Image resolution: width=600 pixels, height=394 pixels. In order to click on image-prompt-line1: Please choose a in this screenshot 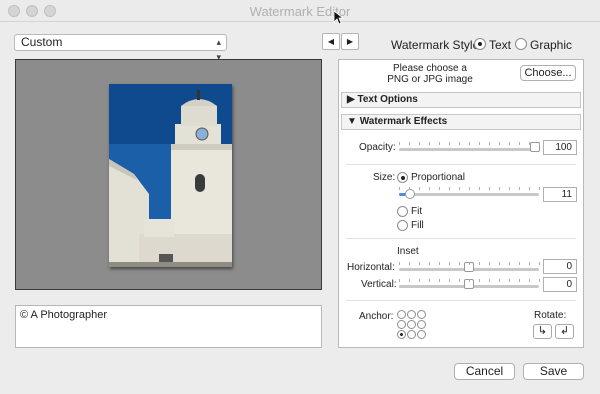, I will do `click(430, 68)`.